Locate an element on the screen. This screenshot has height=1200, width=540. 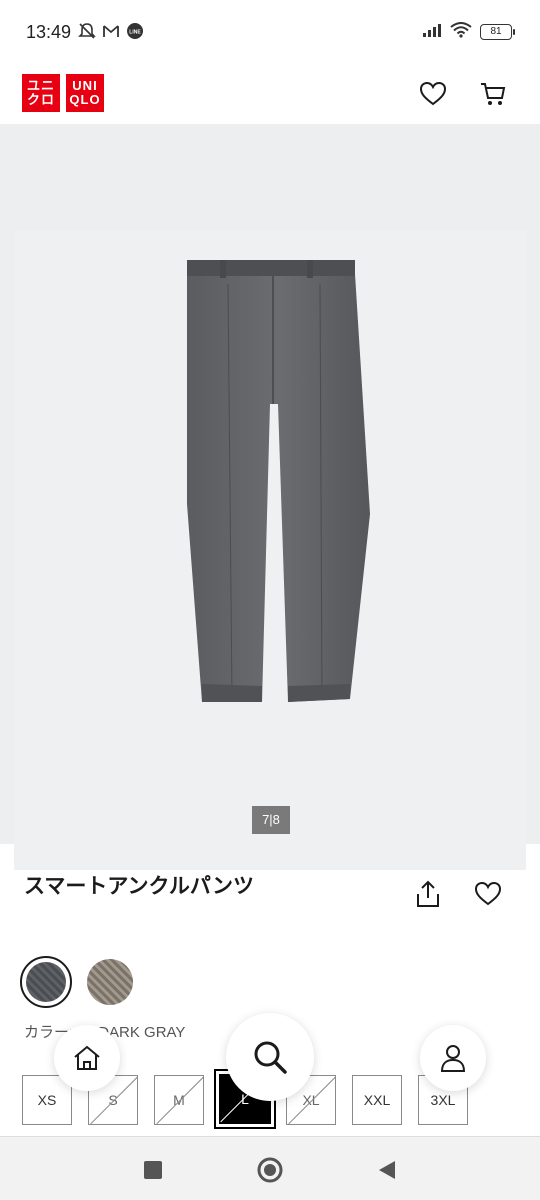
gmail-icon is located at coordinates (111, 33).